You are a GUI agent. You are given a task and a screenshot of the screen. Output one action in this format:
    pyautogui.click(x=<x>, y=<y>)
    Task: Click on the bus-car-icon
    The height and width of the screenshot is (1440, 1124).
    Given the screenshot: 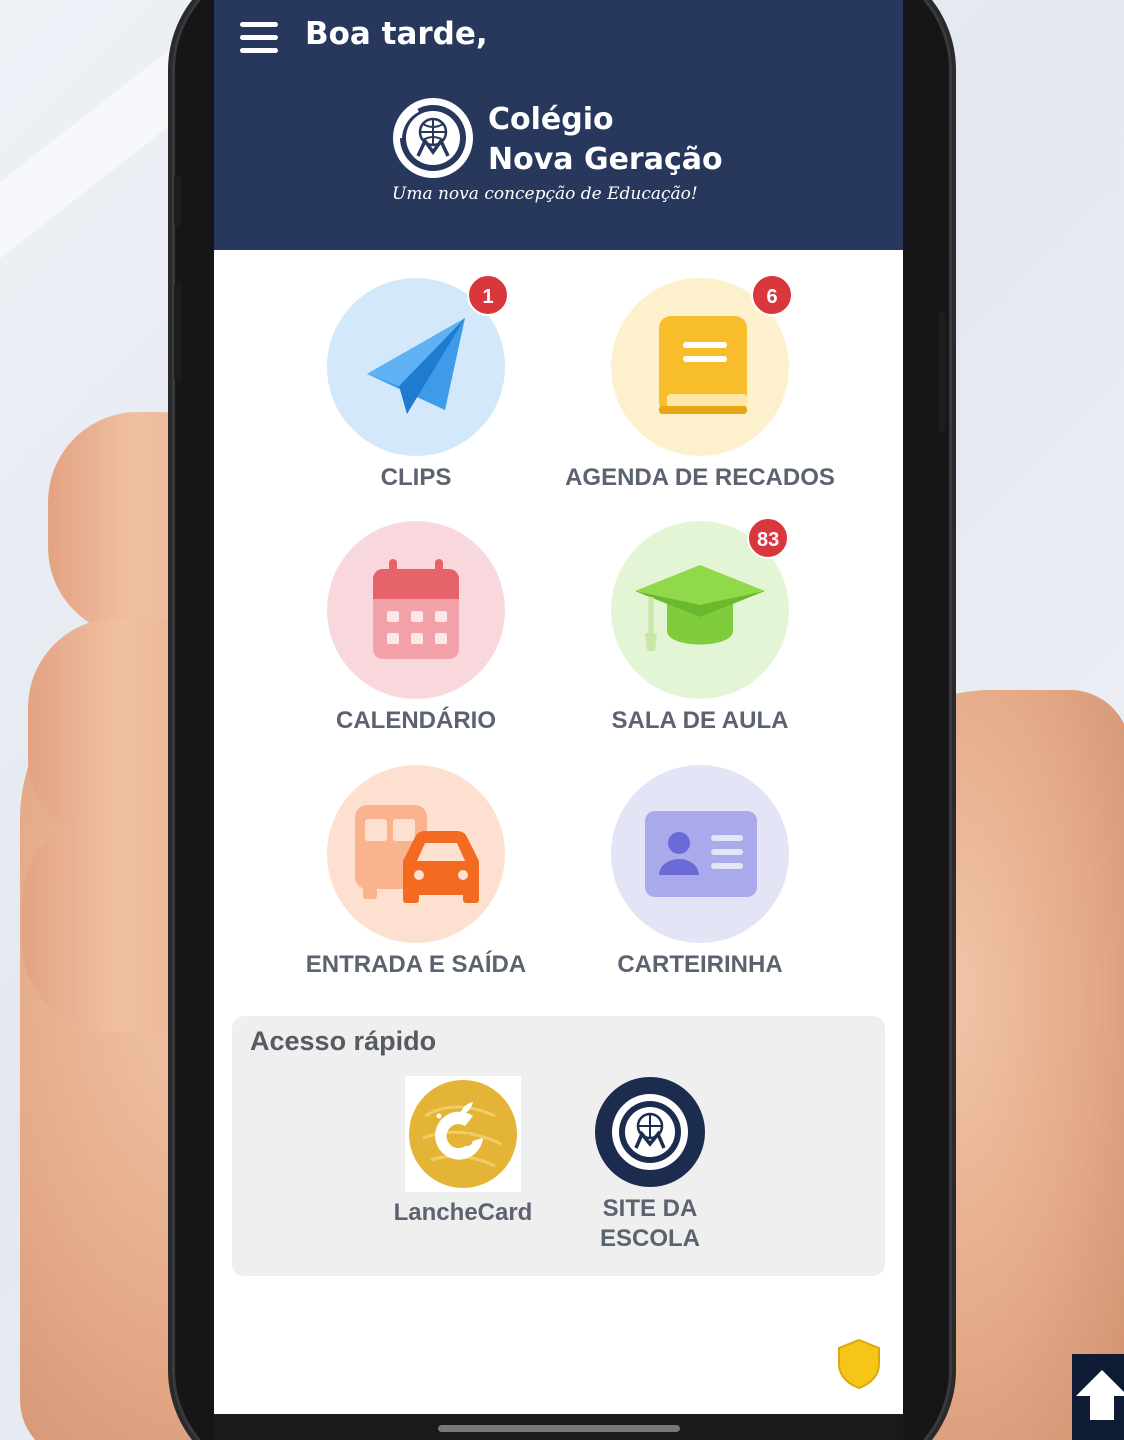 What is the action you would take?
    pyautogui.click(x=417, y=854)
    